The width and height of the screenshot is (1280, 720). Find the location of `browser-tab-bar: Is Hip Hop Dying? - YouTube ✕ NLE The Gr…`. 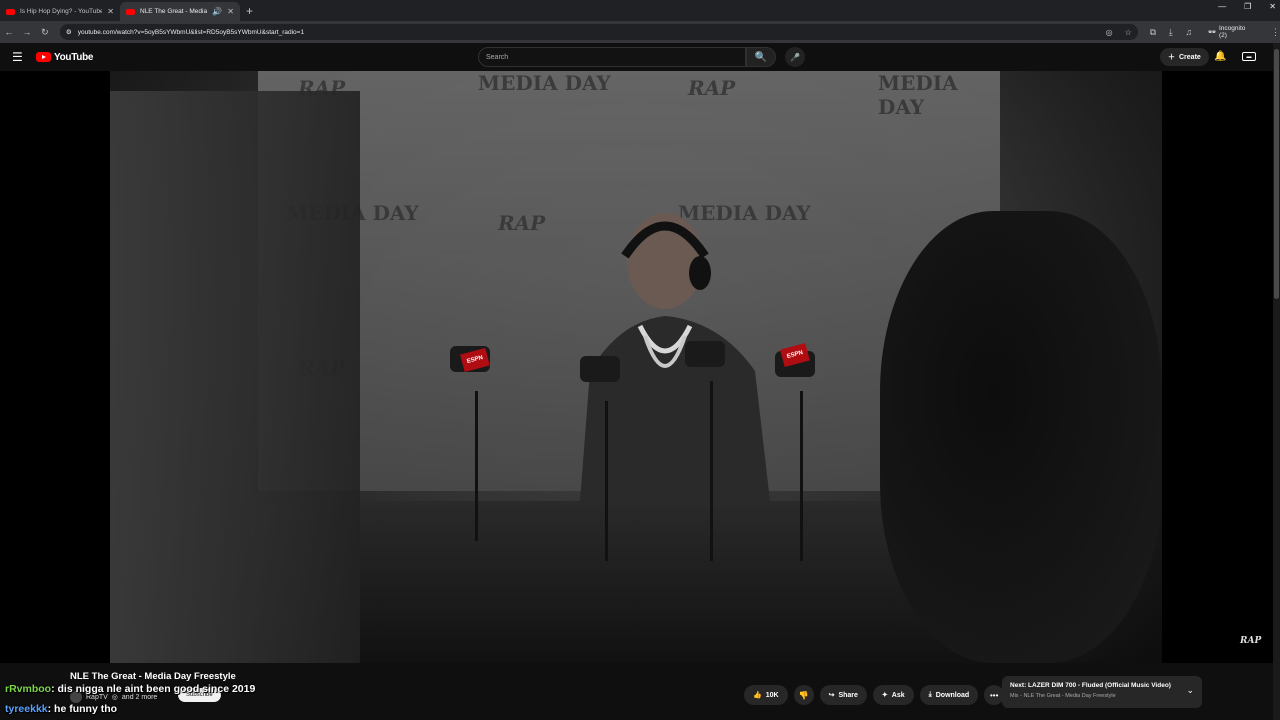

browser-tab-bar: Is Hip Hop Dying? - YouTube ✕ NLE The Gr… is located at coordinates (640, 10).